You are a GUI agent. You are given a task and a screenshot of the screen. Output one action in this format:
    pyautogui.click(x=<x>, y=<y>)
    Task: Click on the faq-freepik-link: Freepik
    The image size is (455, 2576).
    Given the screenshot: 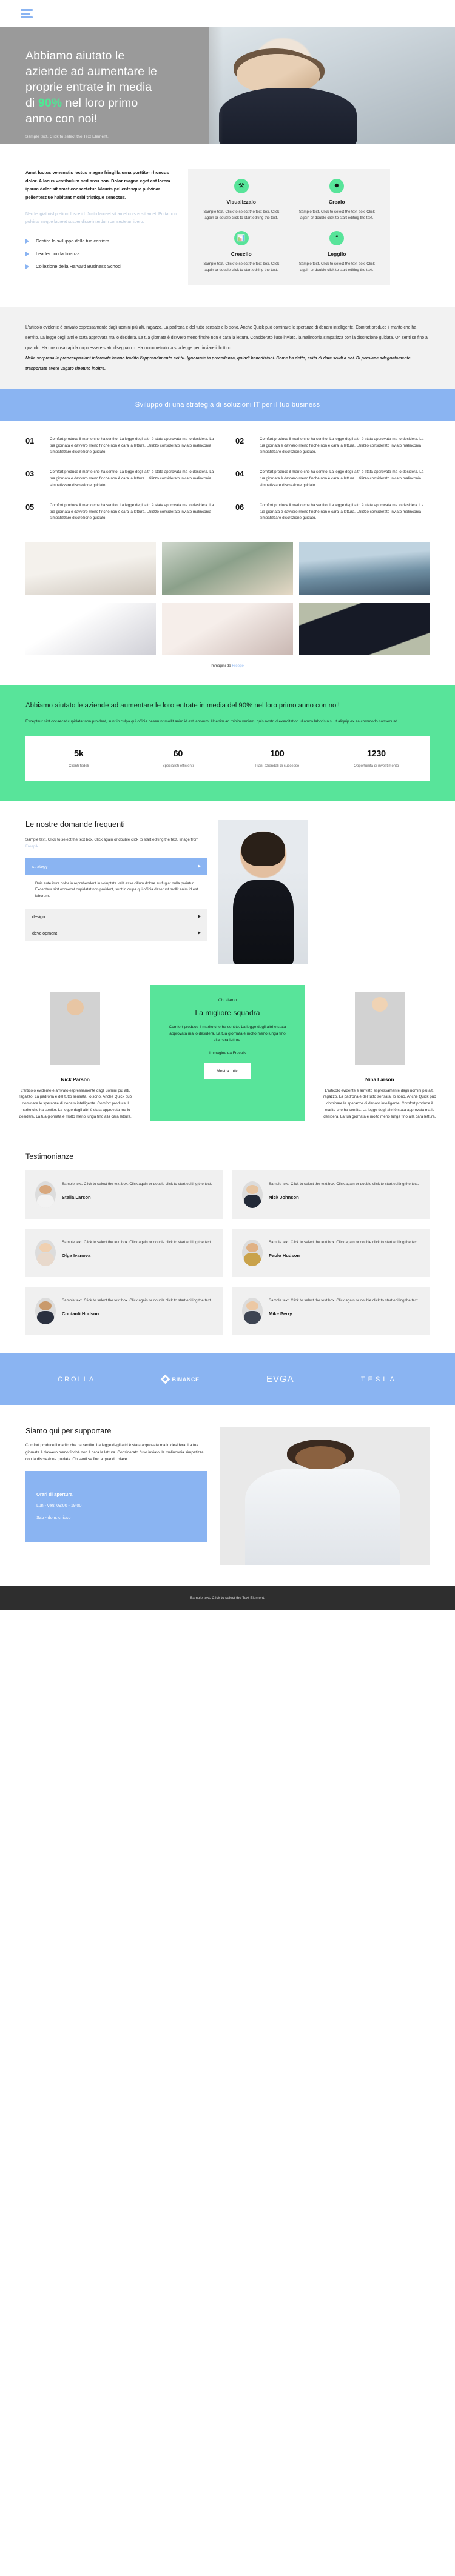 What is the action you would take?
    pyautogui.click(x=31, y=846)
    